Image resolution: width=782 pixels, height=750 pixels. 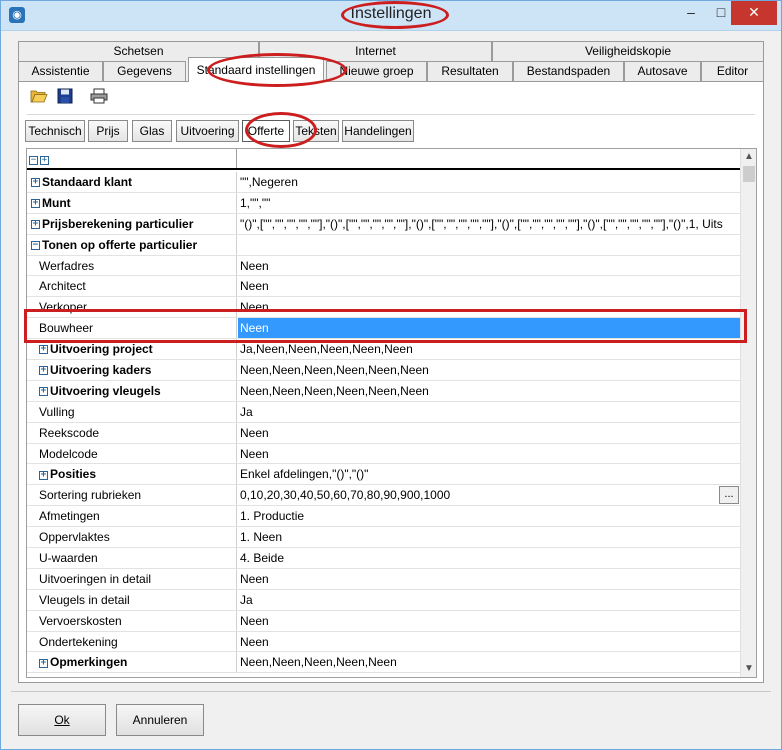 What do you see at coordinates (628, 51) in the screenshot?
I see `tab-veiligheidskopie: Veiligheidskopie` at bounding box center [628, 51].